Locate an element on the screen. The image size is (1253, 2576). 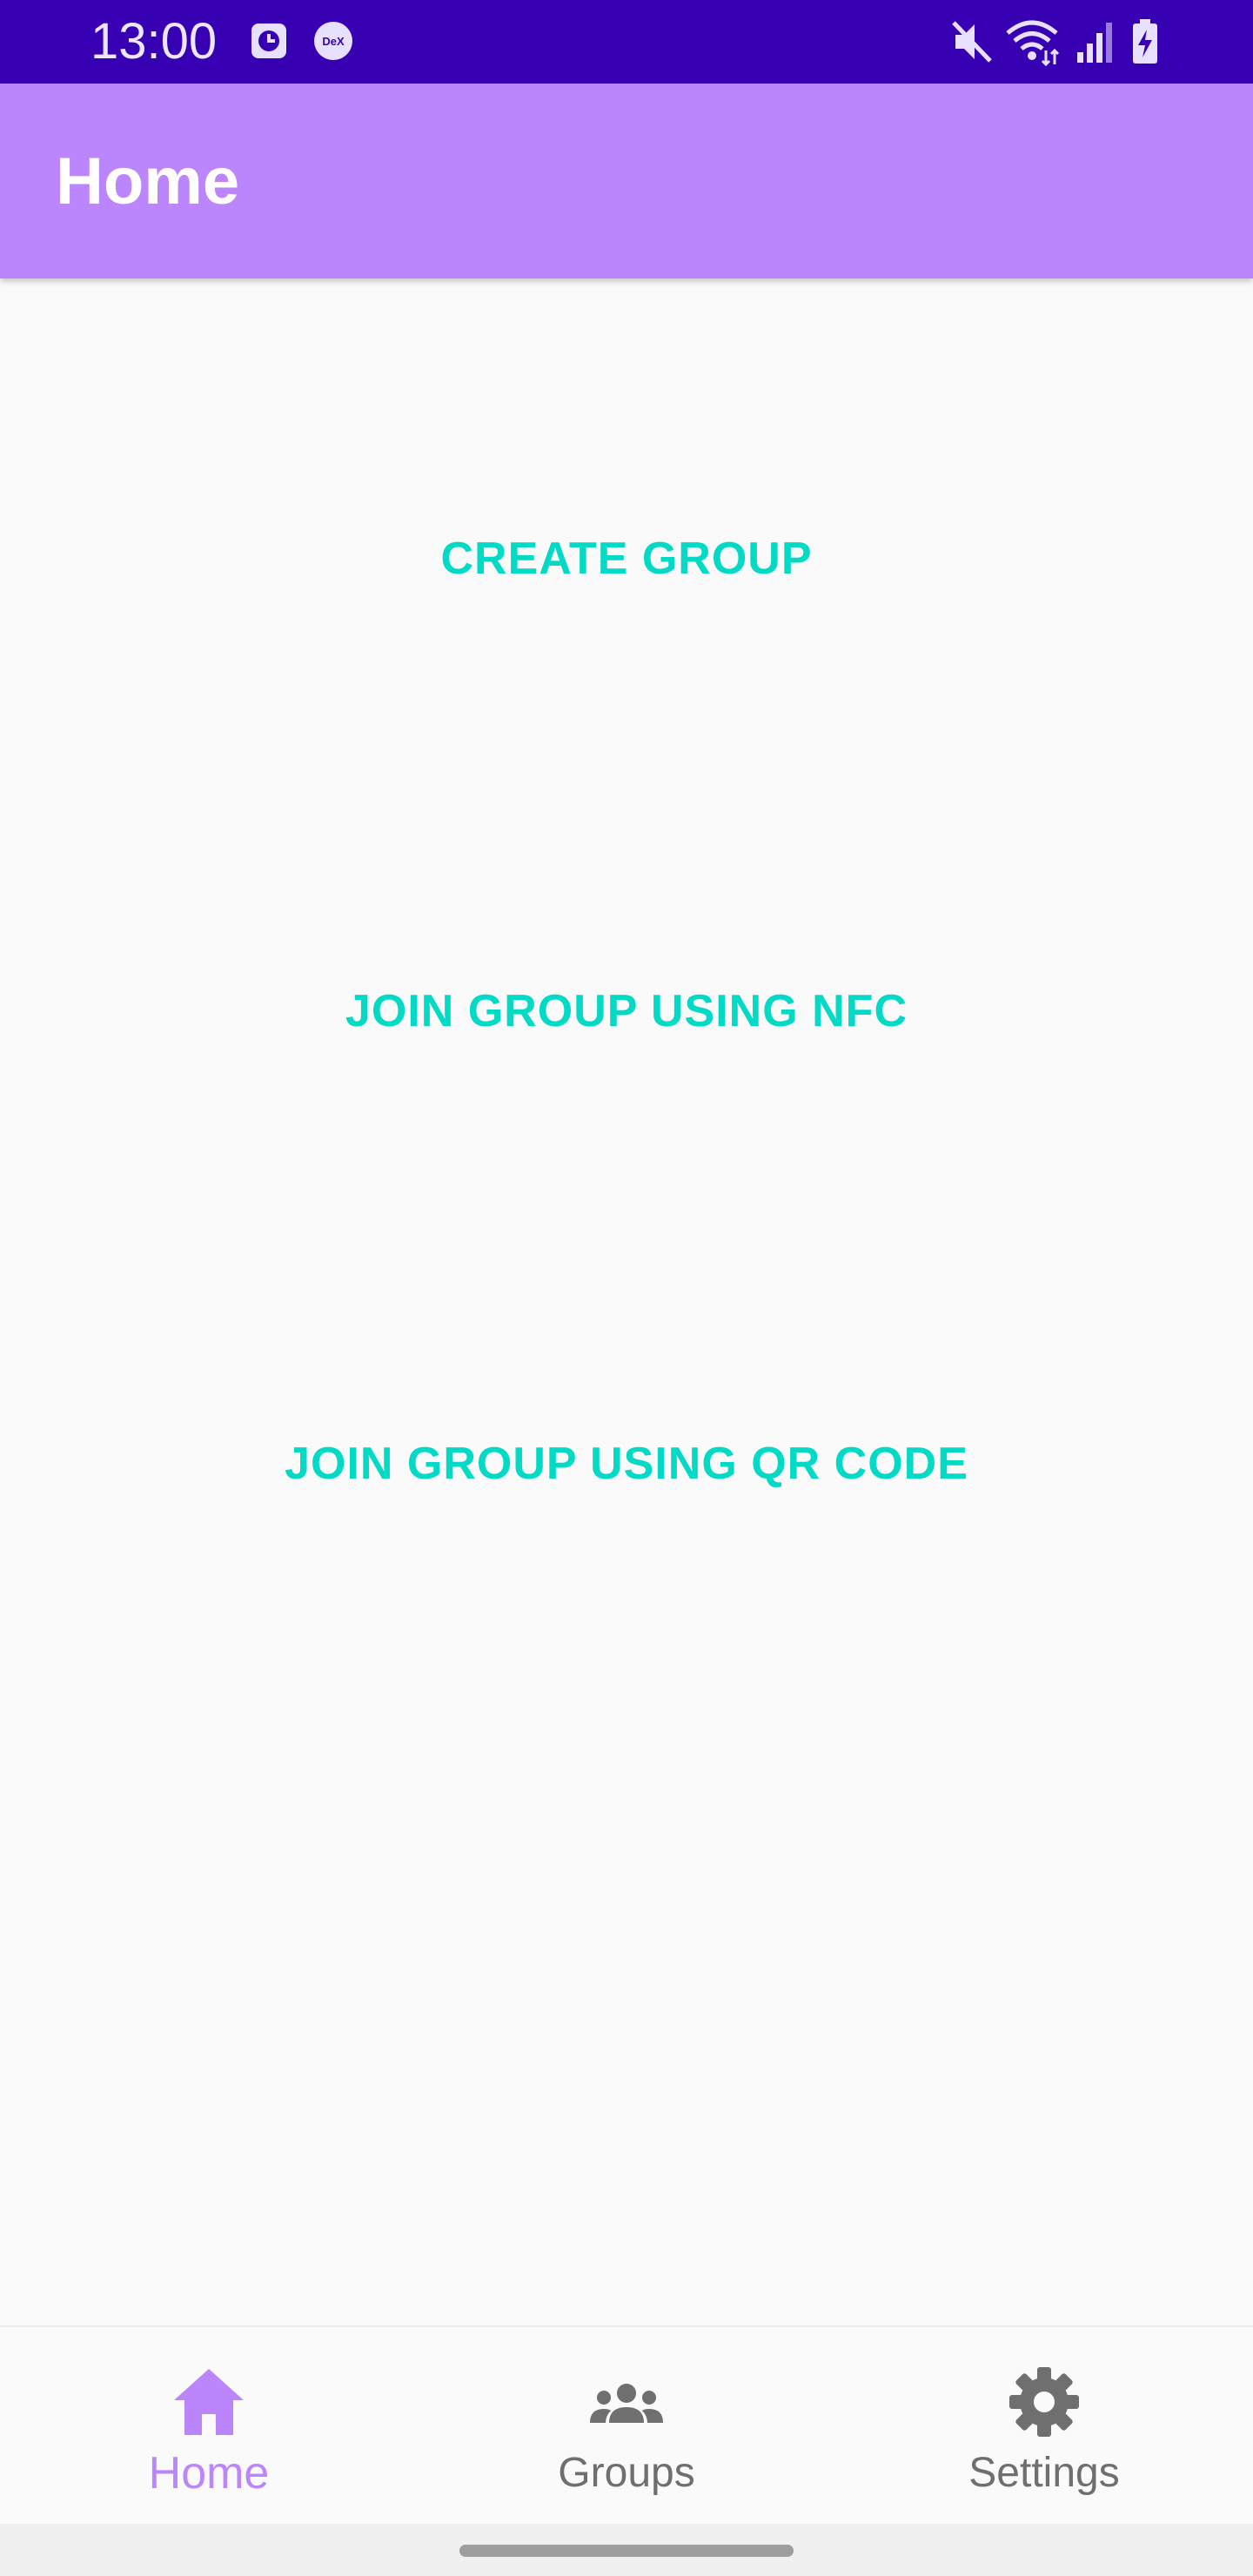
dex-icon: DeX is located at coordinates (333, 41).